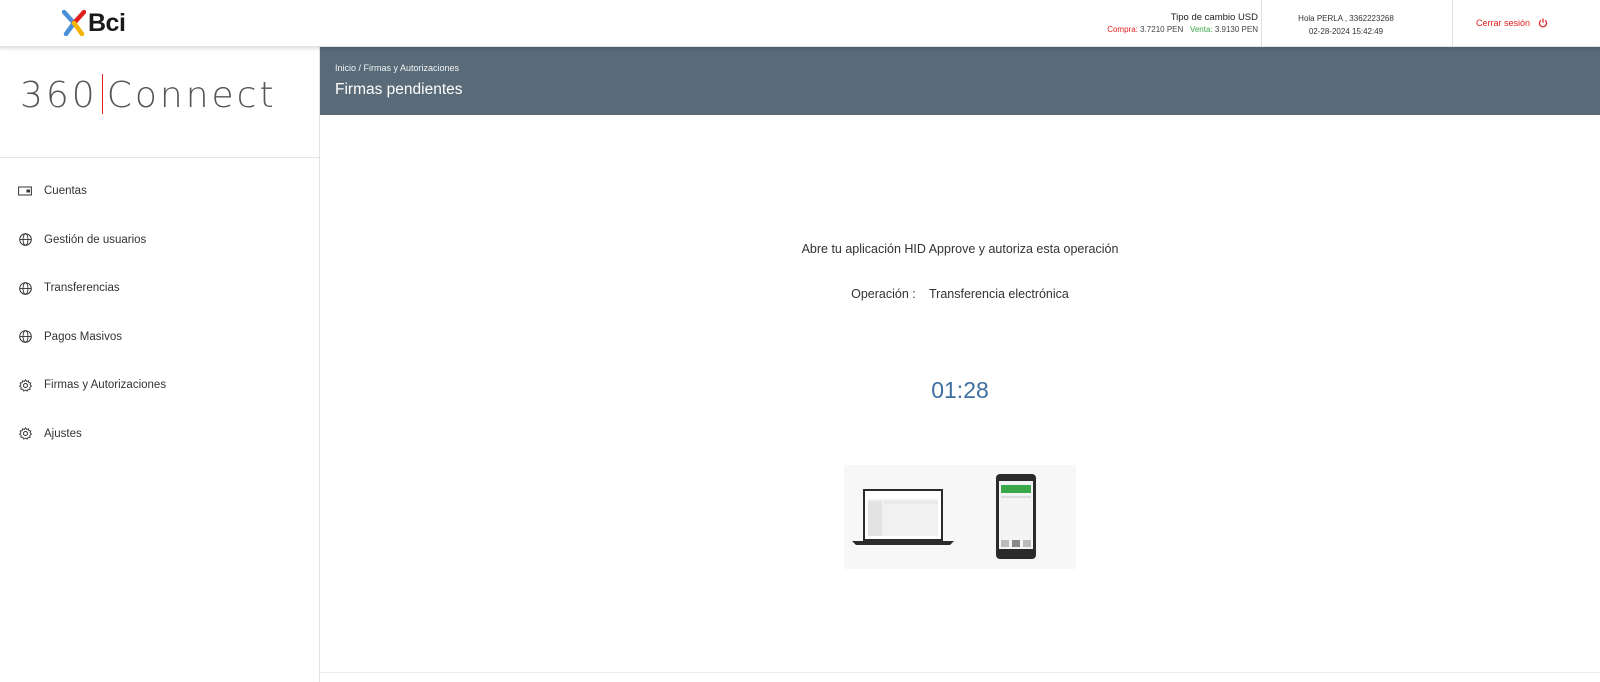 The width and height of the screenshot is (1600, 682). What do you see at coordinates (95, 239) in the screenshot?
I see `sidebar-item-label: Gestión de usuarios` at bounding box center [95, 239].